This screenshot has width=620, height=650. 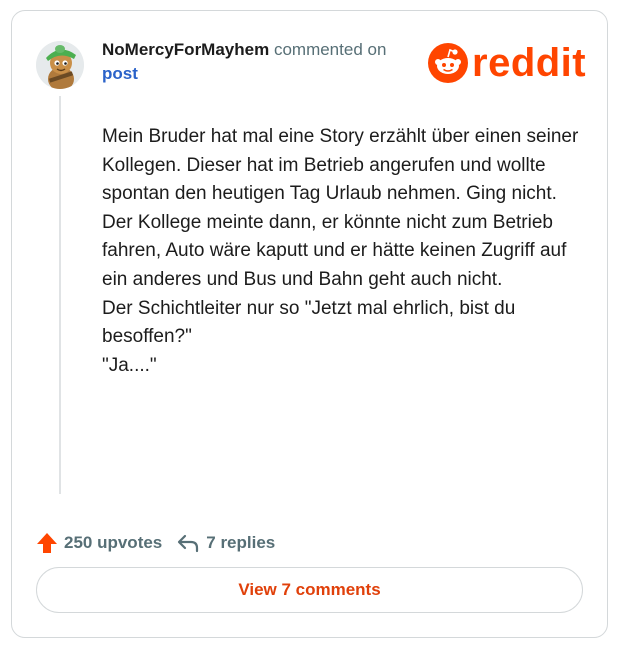 I want to click on reply-arrow-icon, so click(x=188, y=543).